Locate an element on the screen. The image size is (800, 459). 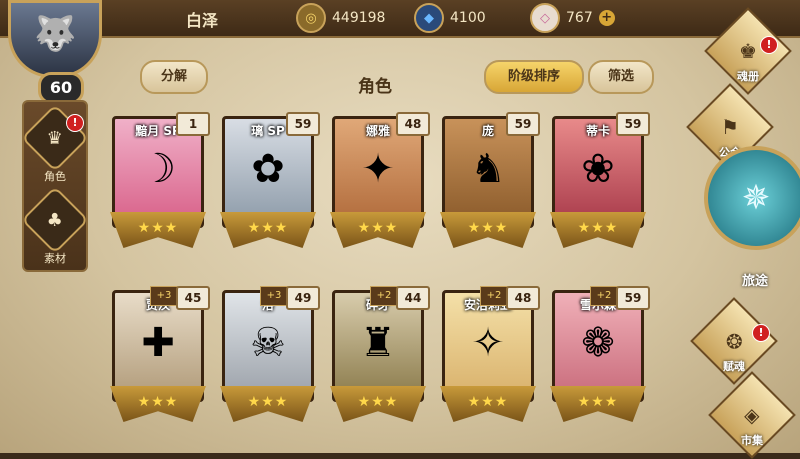
hero-level: 1 is located at coordinates (193, 124).